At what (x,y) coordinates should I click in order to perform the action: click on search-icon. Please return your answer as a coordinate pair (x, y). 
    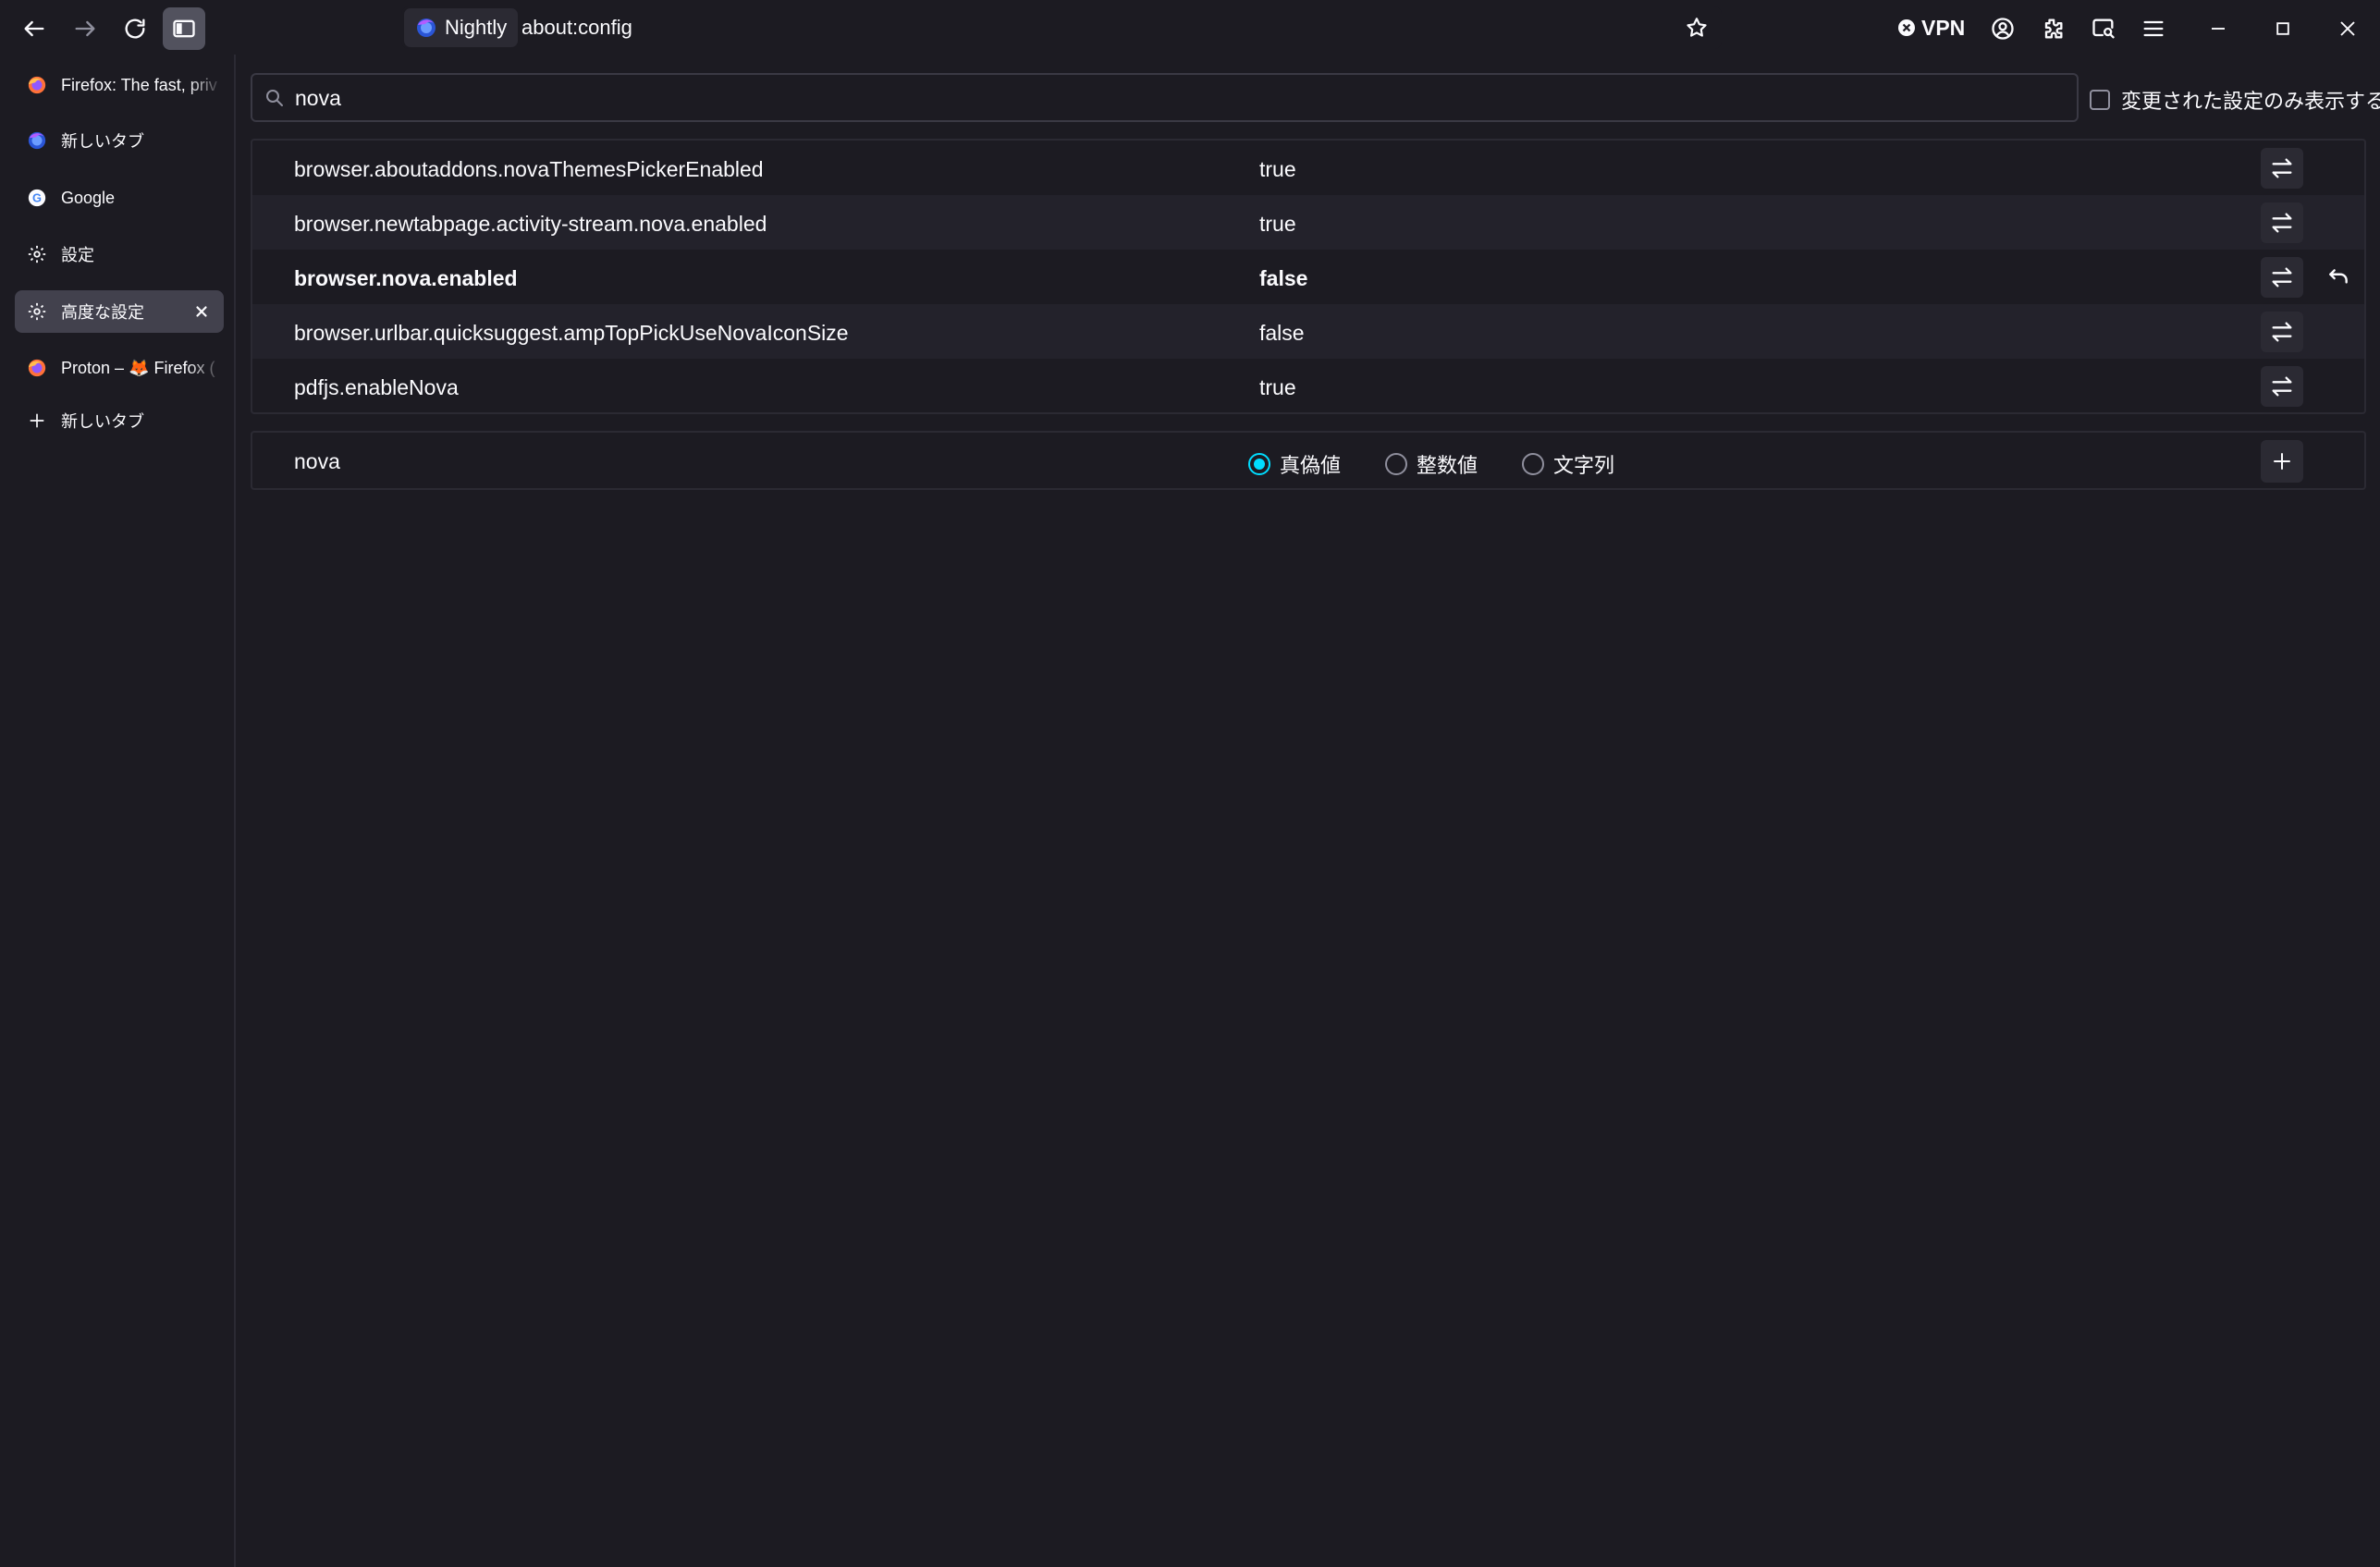
    Looking at the image, I should click on (274, 98).